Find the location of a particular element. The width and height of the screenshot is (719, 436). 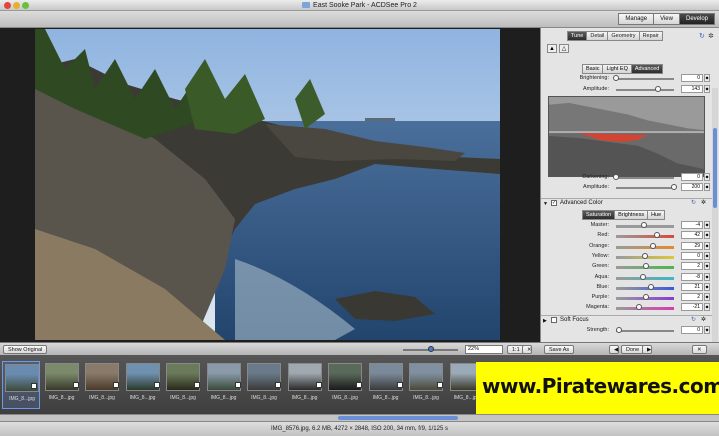

strength-slider is located at coordinates (645, 331).